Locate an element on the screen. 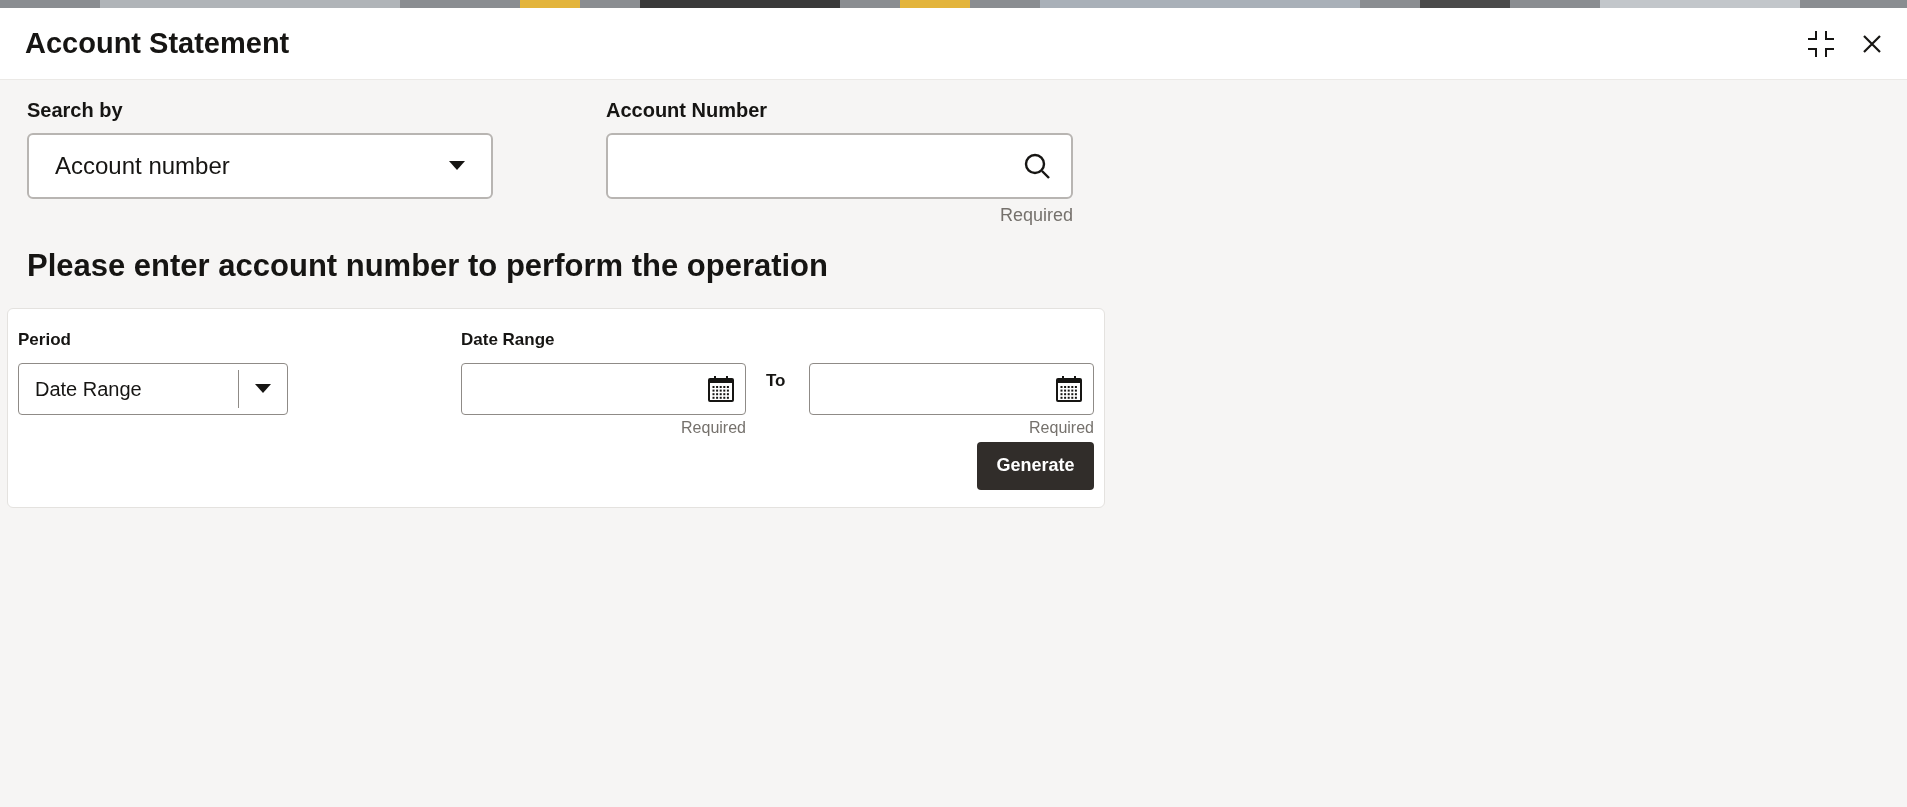  end-date-field is located at coordinates (951, 388).